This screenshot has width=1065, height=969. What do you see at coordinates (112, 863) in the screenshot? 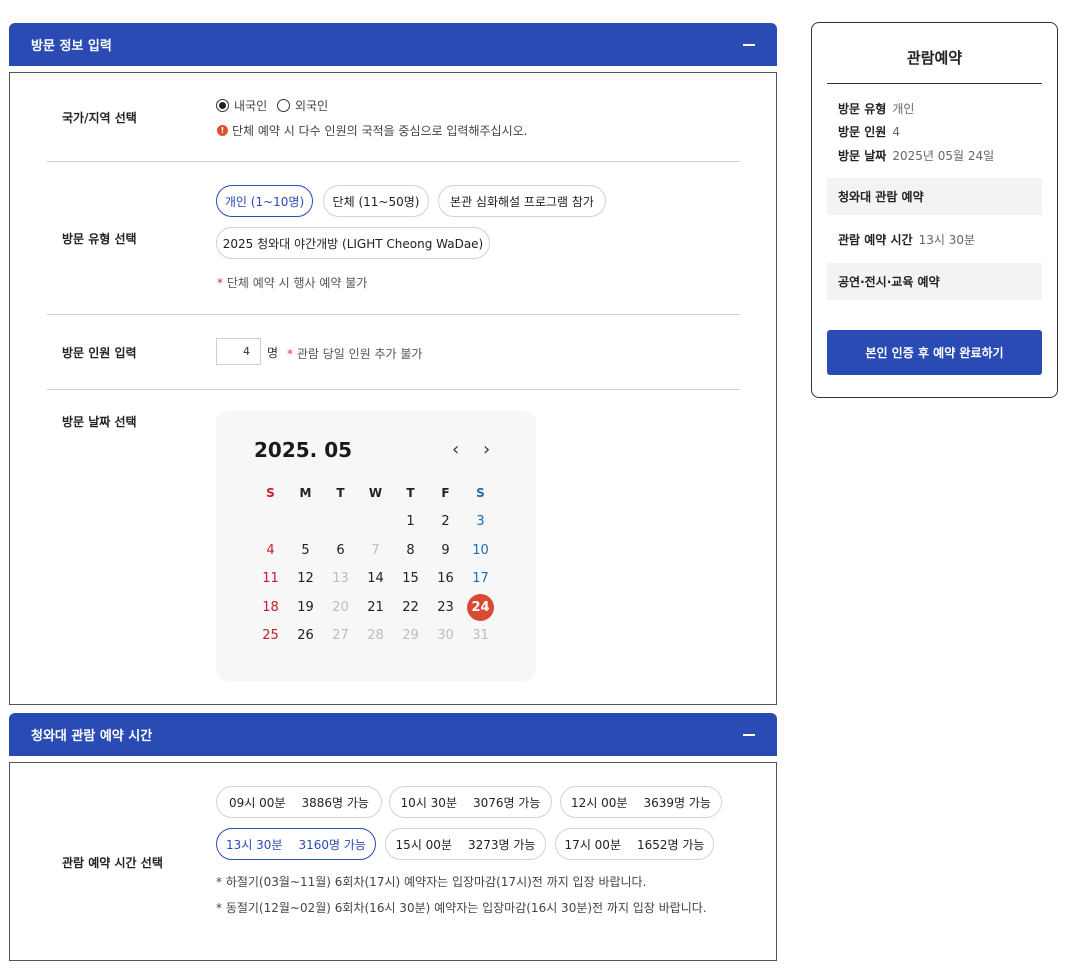
I see `time-select-label: 관람 예약 시간 선택` at bounding box center [112, 863].